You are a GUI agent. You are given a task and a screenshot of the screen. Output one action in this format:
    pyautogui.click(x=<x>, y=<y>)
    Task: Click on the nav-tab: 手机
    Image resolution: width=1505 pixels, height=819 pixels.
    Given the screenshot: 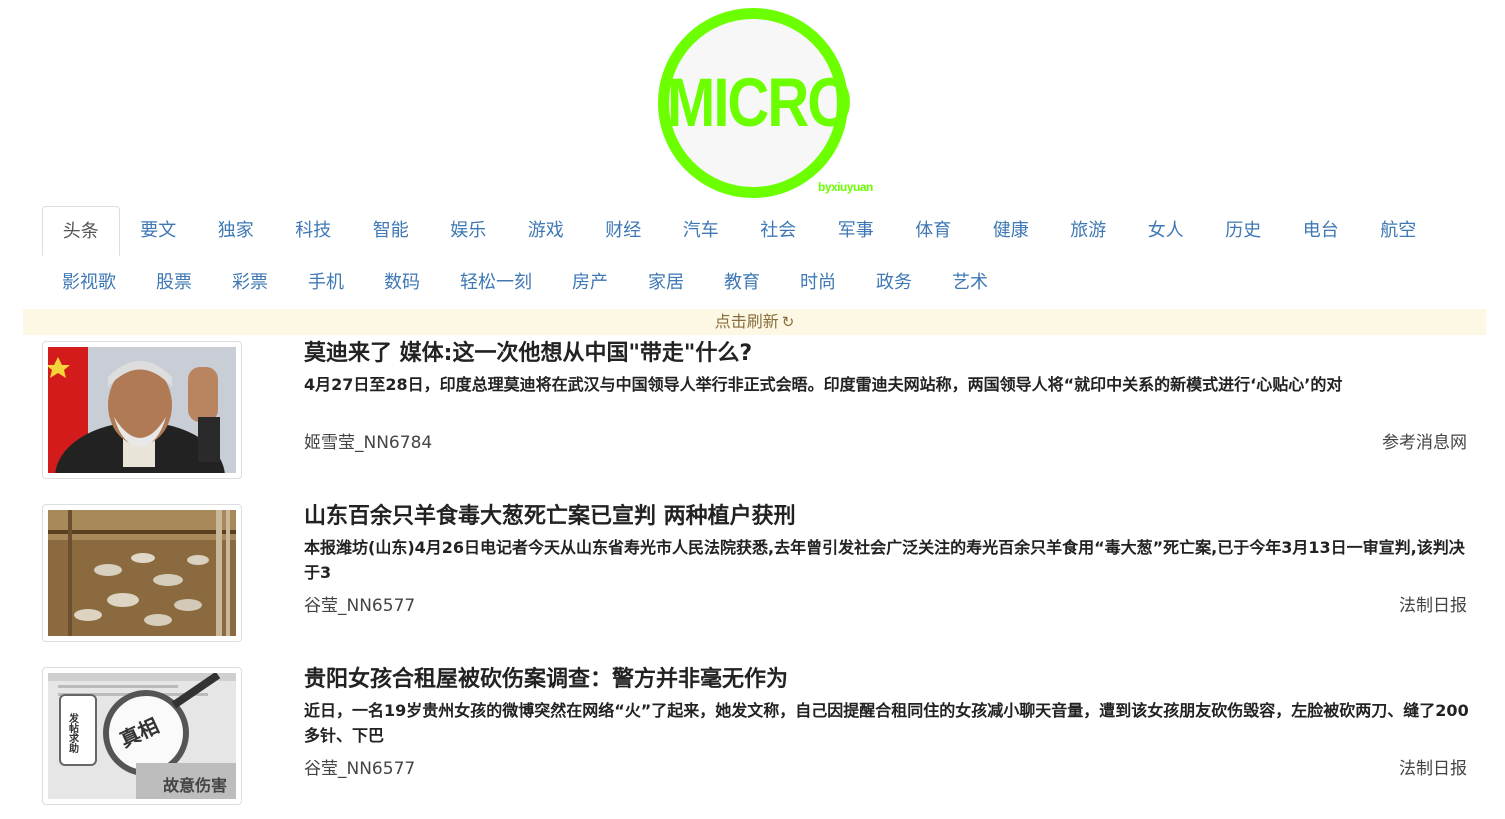 What is the action you would take?
    pyautogui.click(x=326, y=283)
    